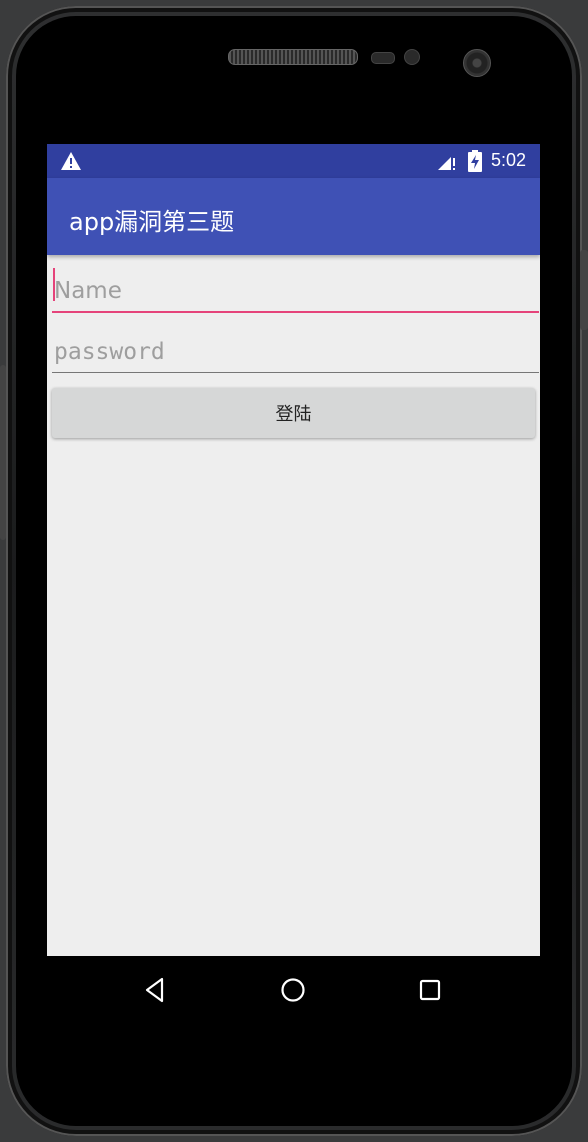 This screenshot has height=1142, width=588. Describe the element at coordinates (295, 292) in the screenshot. I see `name-input` at that location.